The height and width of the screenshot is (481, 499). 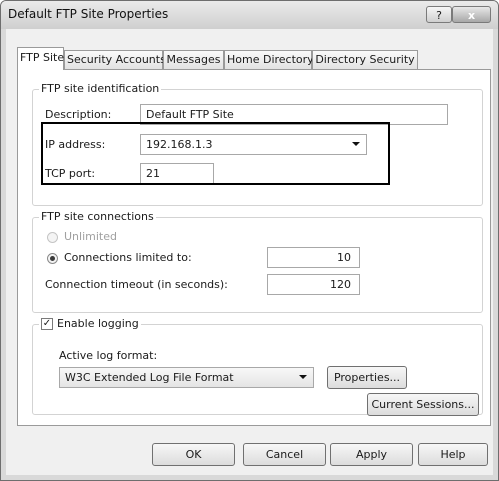 I want to click on tab-security-accounts: Security Accounts, so click(x=115, y=59).